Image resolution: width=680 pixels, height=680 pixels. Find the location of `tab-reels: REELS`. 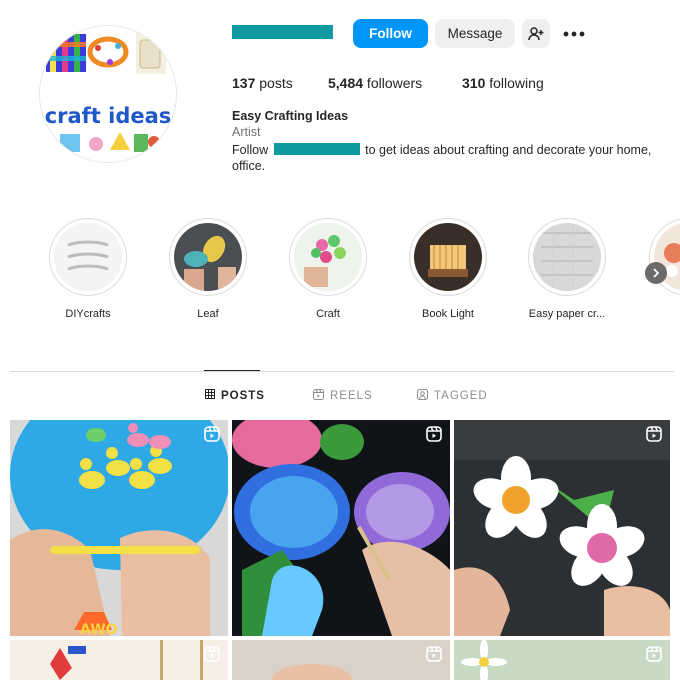

tab-reels: REELS is located at coordinates (343, 396).